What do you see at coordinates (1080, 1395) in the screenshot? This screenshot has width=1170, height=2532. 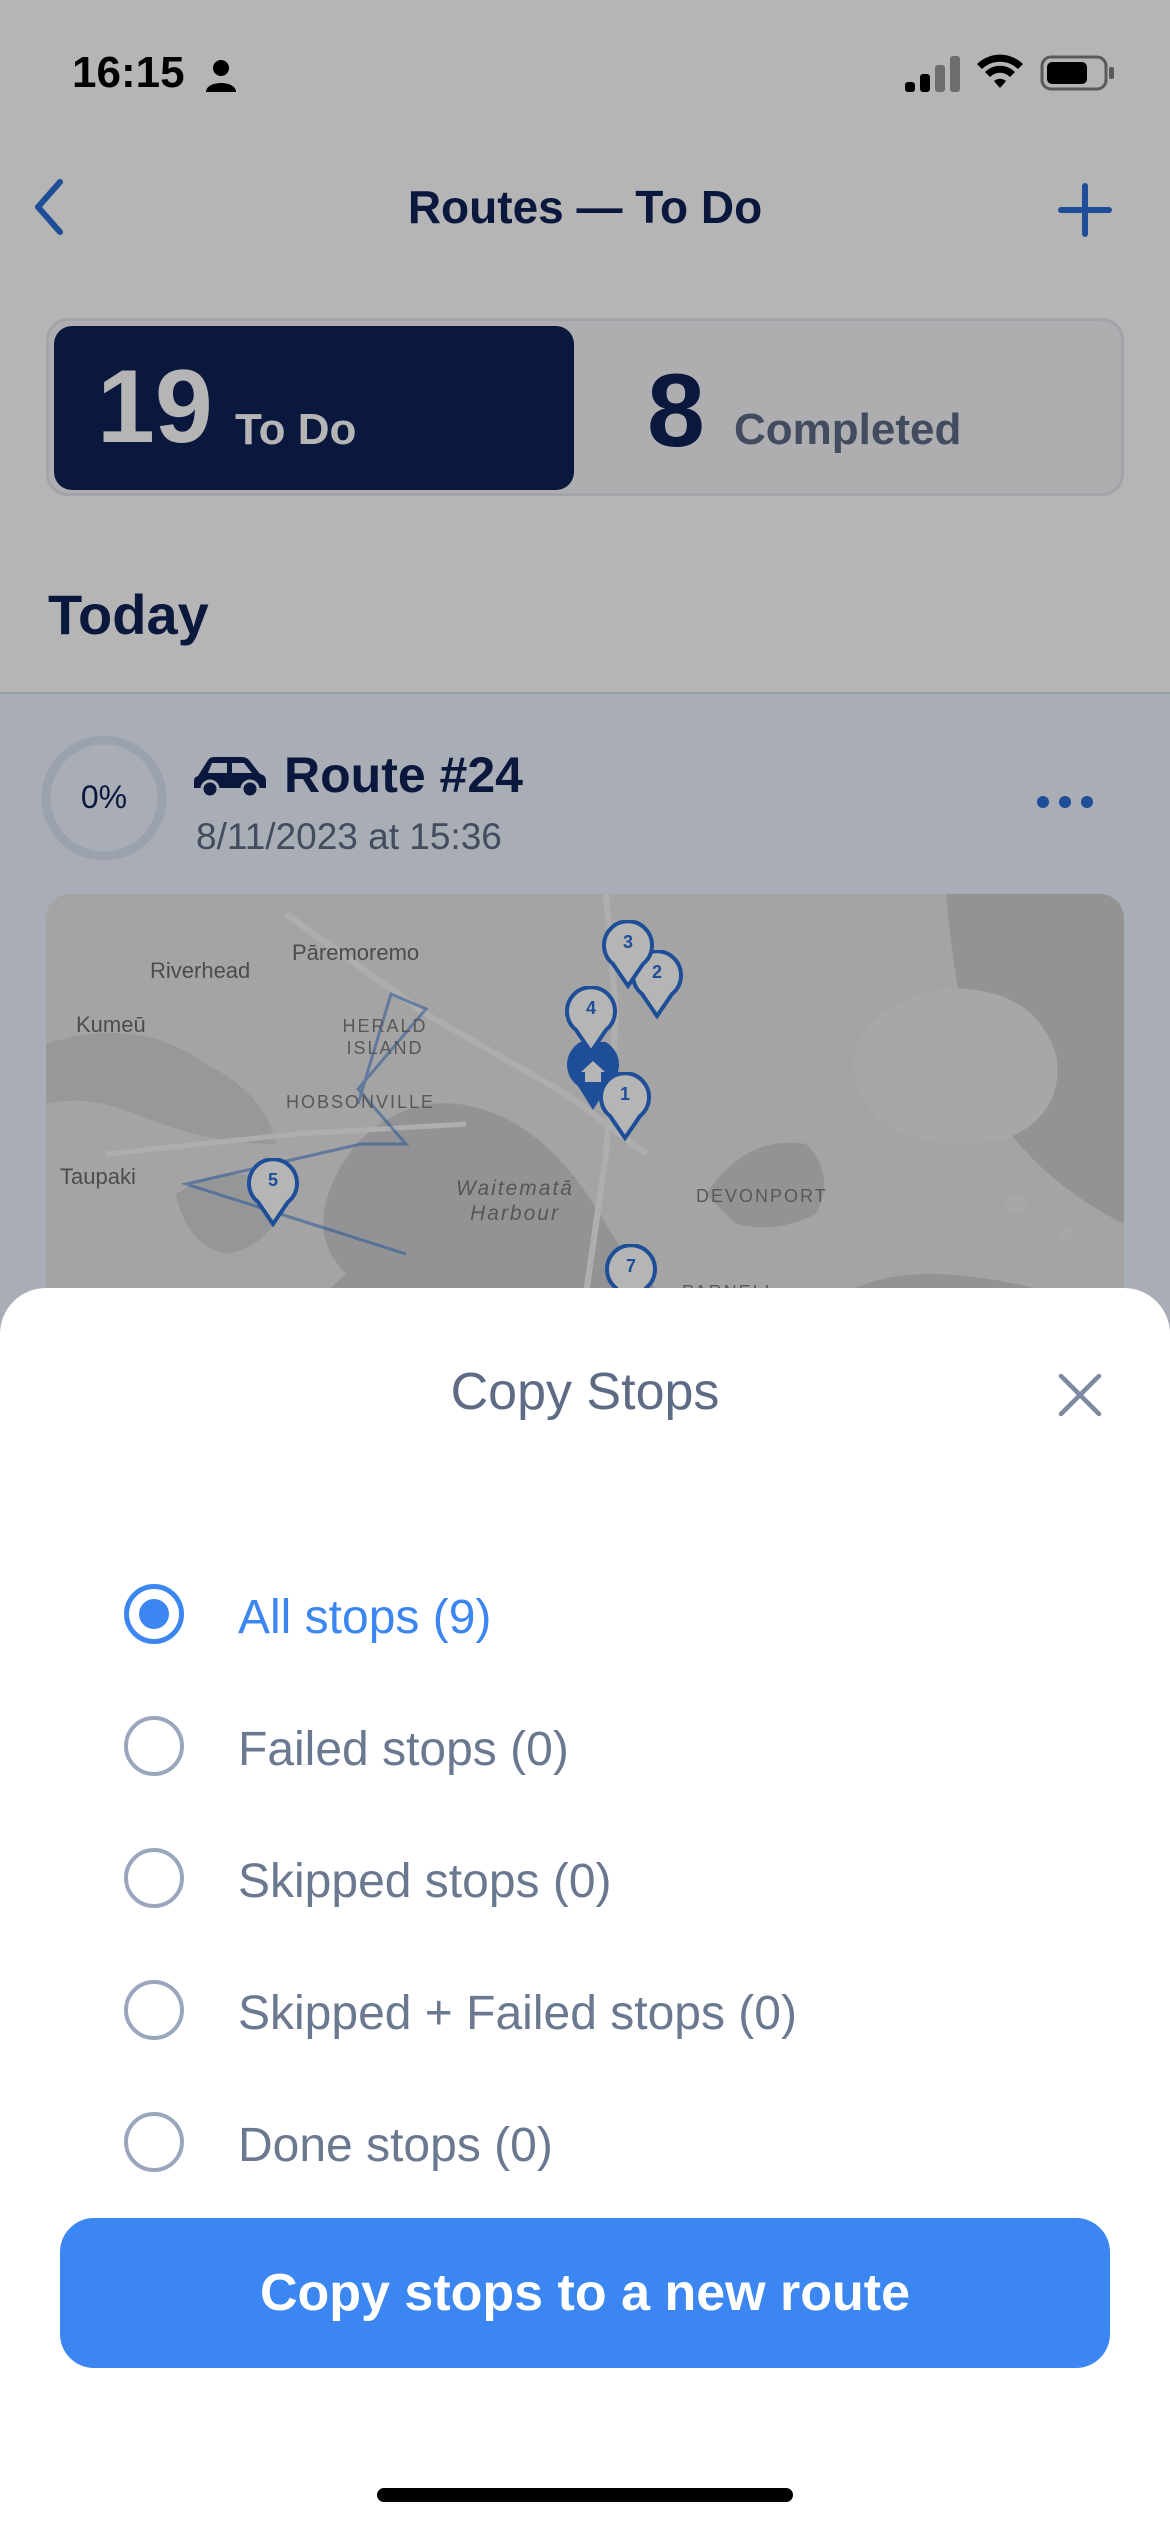 I see `close-icon` at bounding box center [1080, 1395].